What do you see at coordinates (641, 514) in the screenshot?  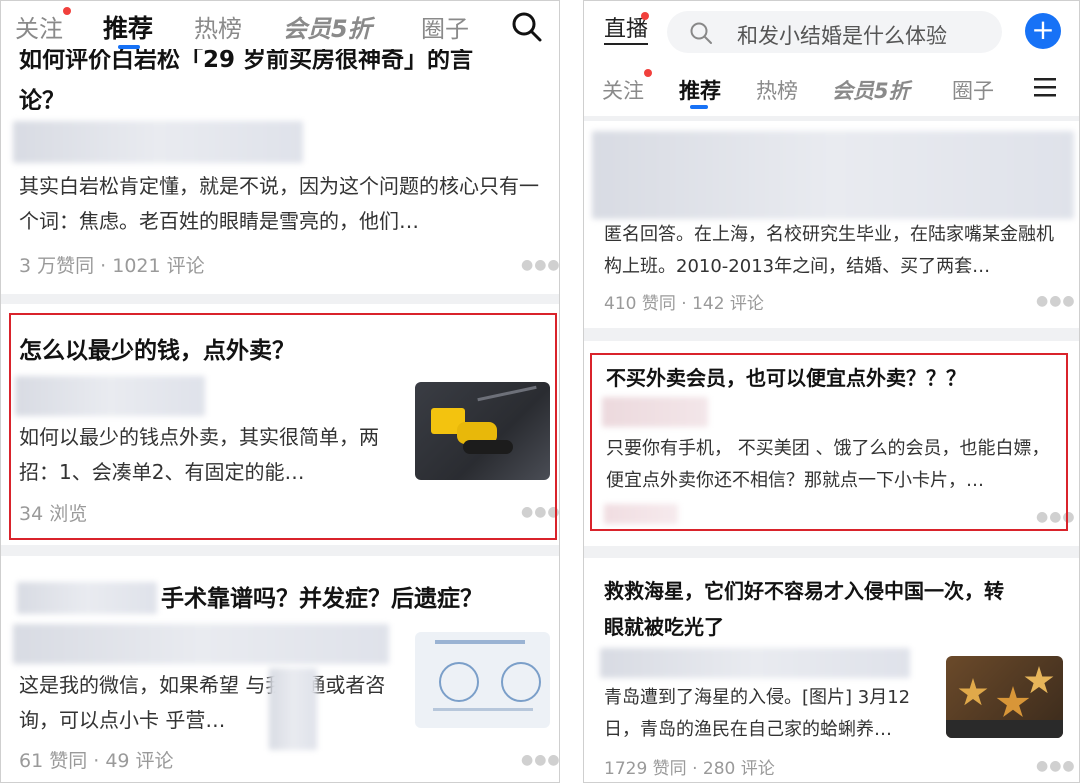 I see `meta-blurred` at bounding box center [641, 514].